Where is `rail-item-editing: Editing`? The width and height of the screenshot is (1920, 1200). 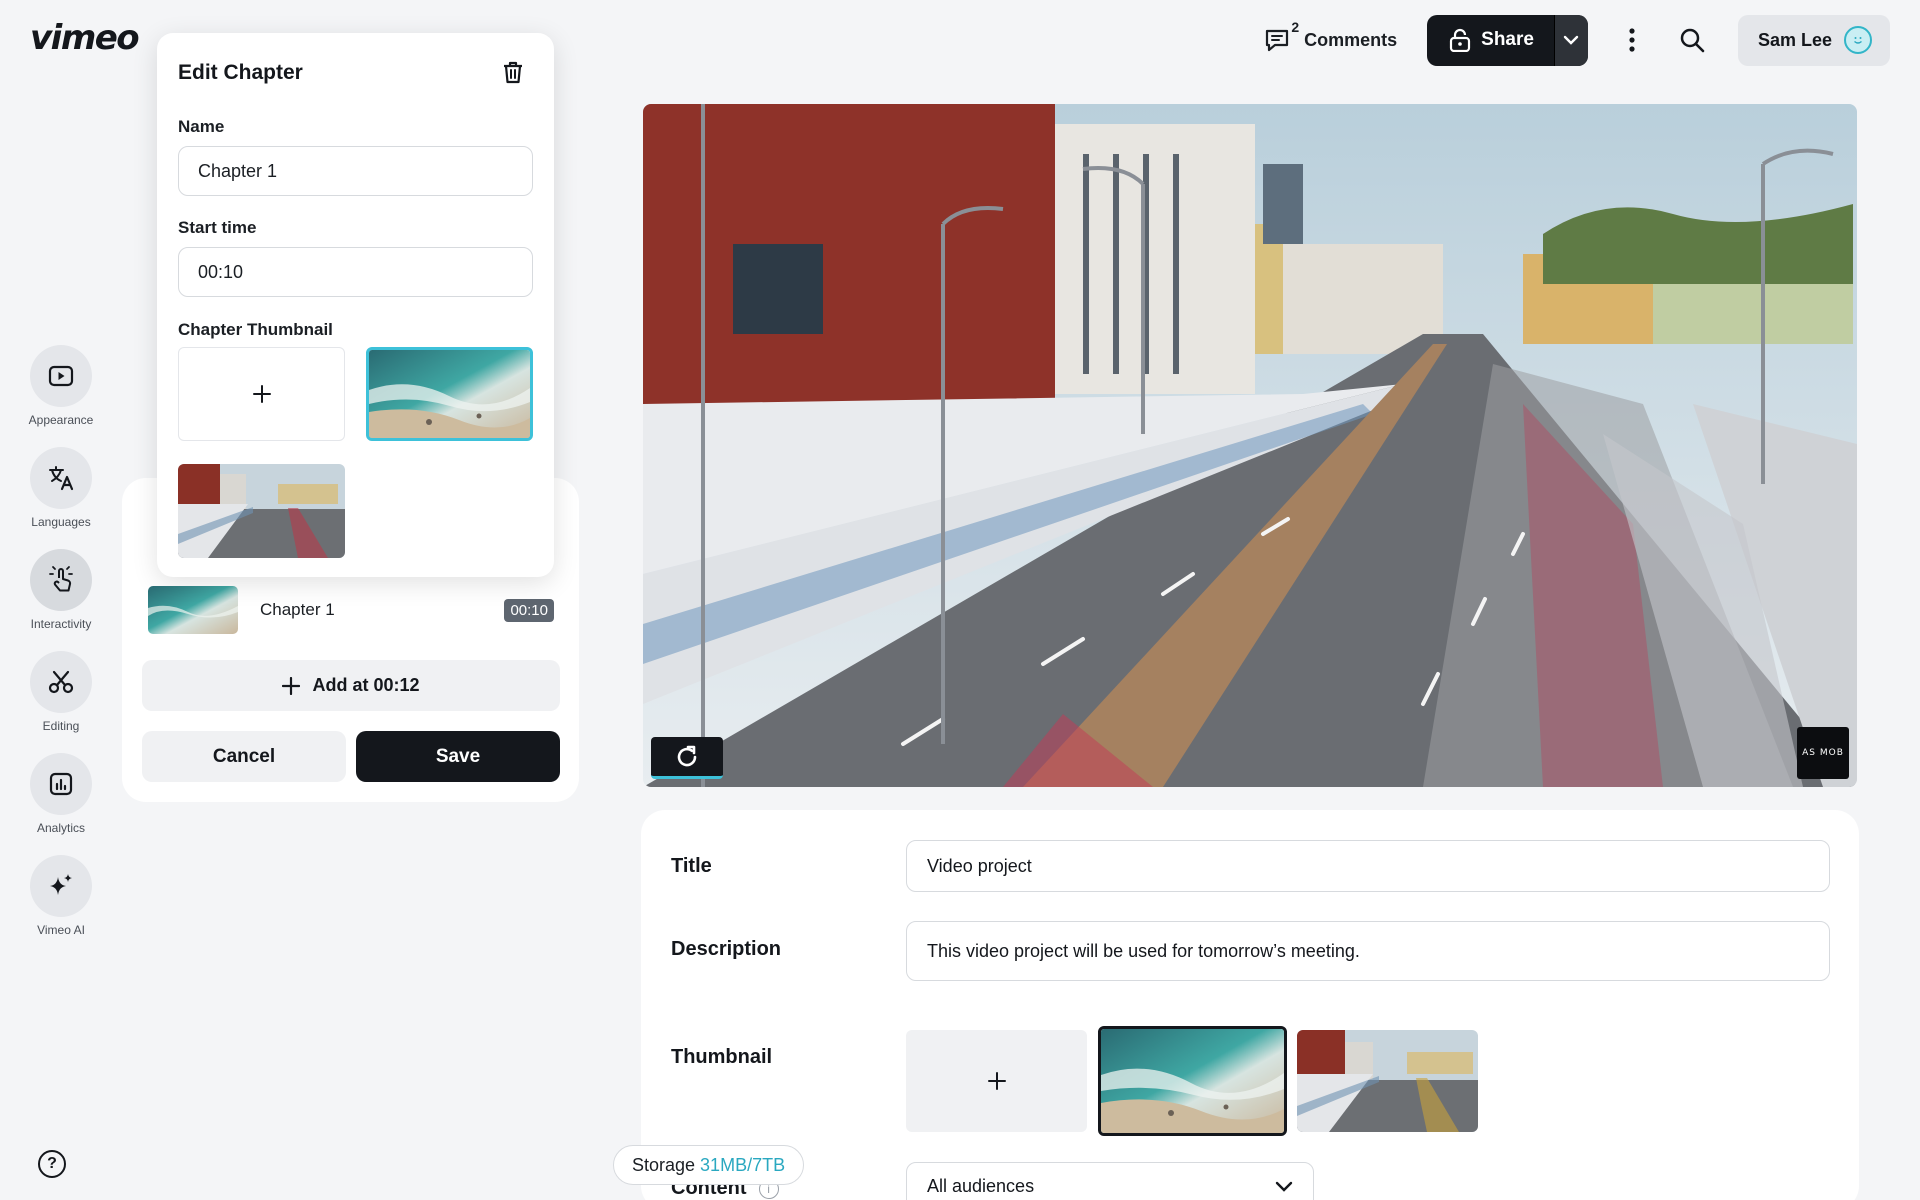 rail-item-editing: Editing is located at coordinates (61, 702).